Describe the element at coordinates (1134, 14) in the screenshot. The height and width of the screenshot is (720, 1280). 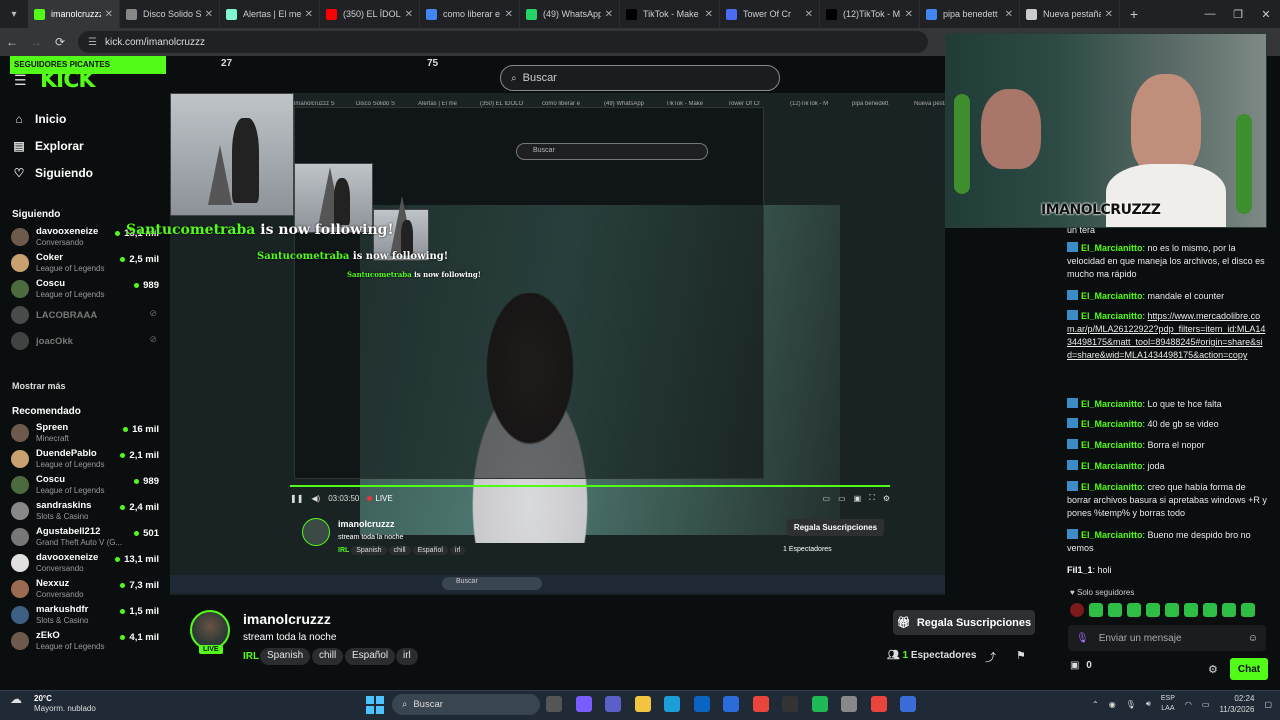
I see `new-tab-button: +` at that location.